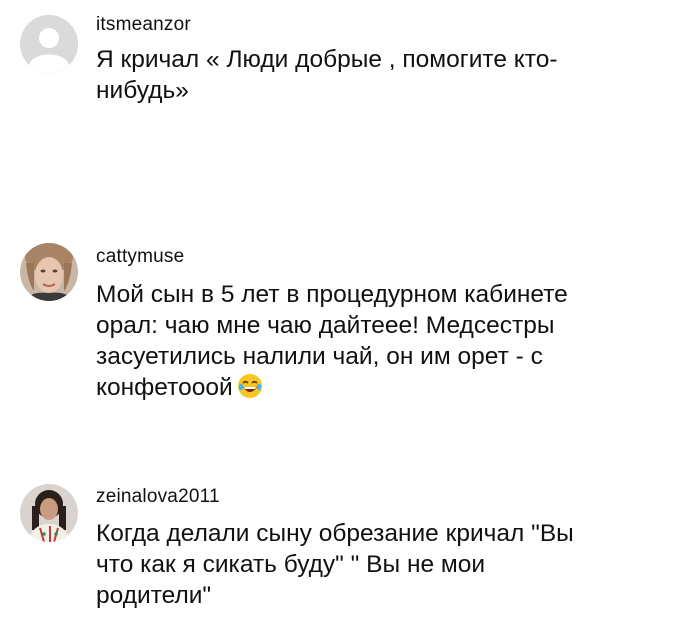 This screenshot has height=617, width=700. I want to click on default-avatar-icon, so click(49, 44).